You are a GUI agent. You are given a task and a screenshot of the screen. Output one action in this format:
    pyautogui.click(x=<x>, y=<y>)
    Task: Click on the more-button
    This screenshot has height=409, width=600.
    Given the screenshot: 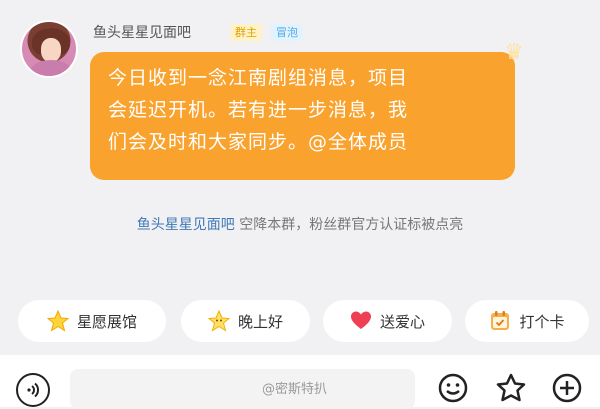 What is the action you would take?
    pyautogui.click(x=567, y=388)
    